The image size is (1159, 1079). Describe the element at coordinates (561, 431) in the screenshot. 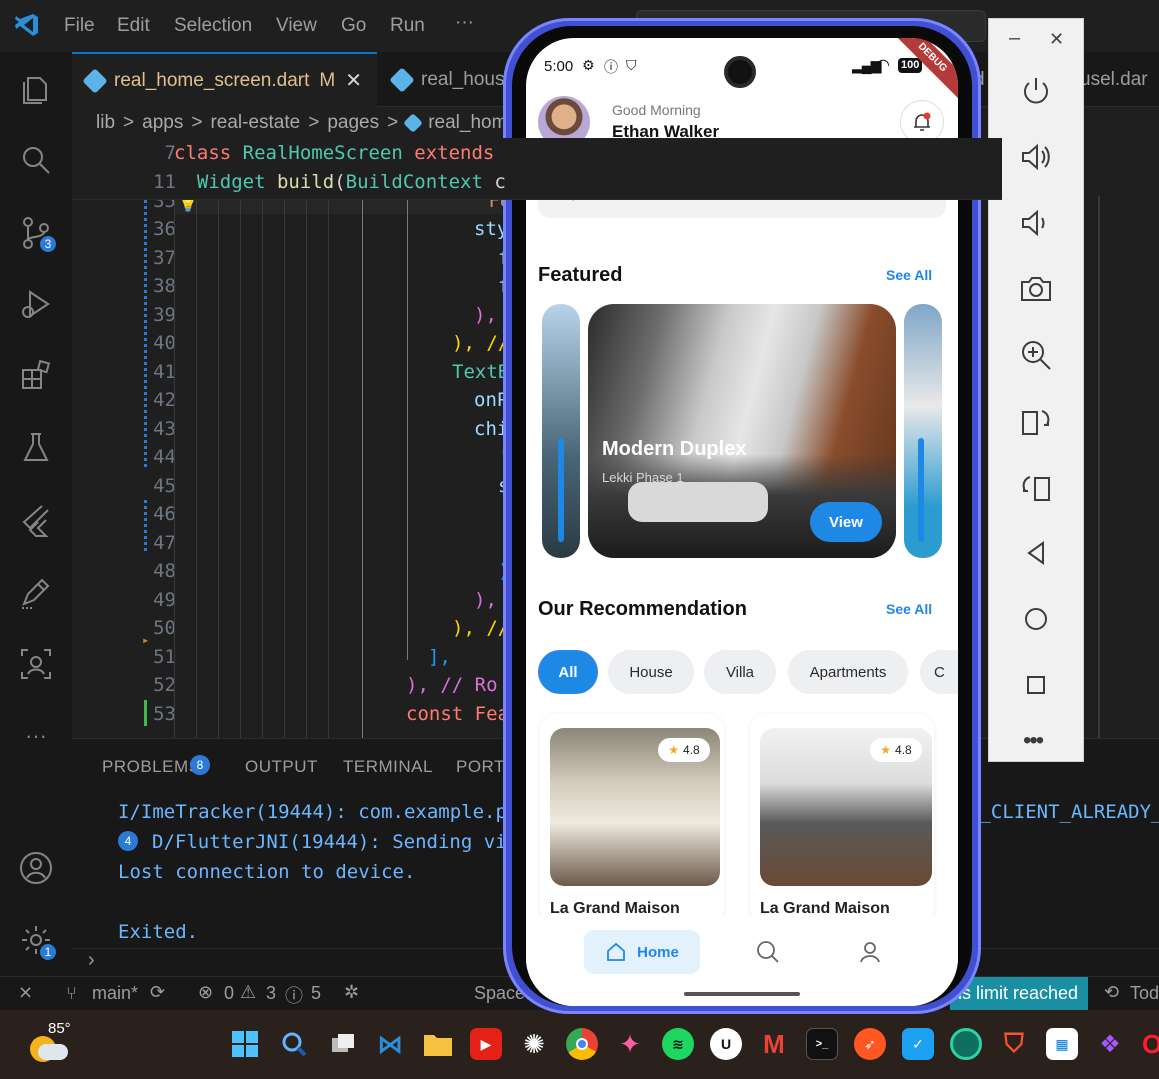

I see `carousel-prev-card` at that location.